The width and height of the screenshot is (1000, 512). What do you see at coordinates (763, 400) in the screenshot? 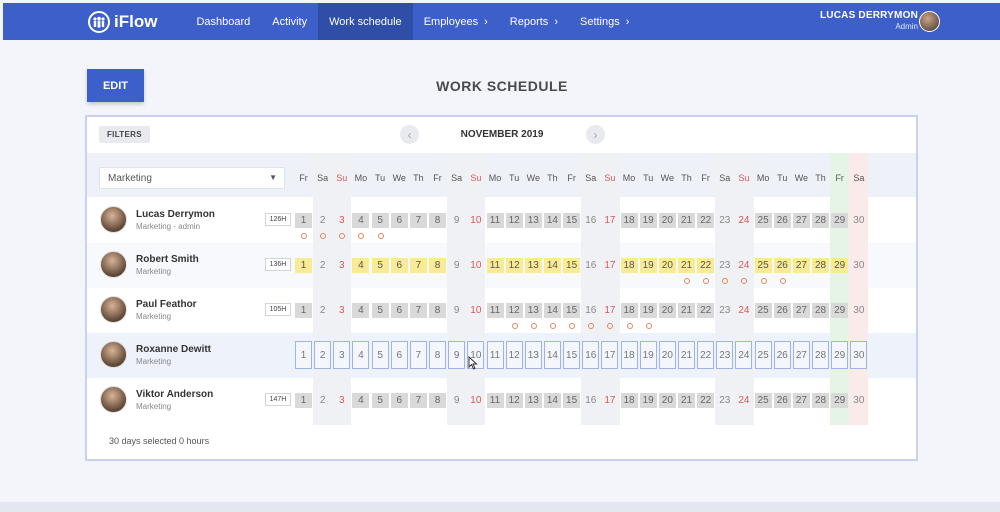
I see `day-cell: 25` at bounding box center [763, 400].